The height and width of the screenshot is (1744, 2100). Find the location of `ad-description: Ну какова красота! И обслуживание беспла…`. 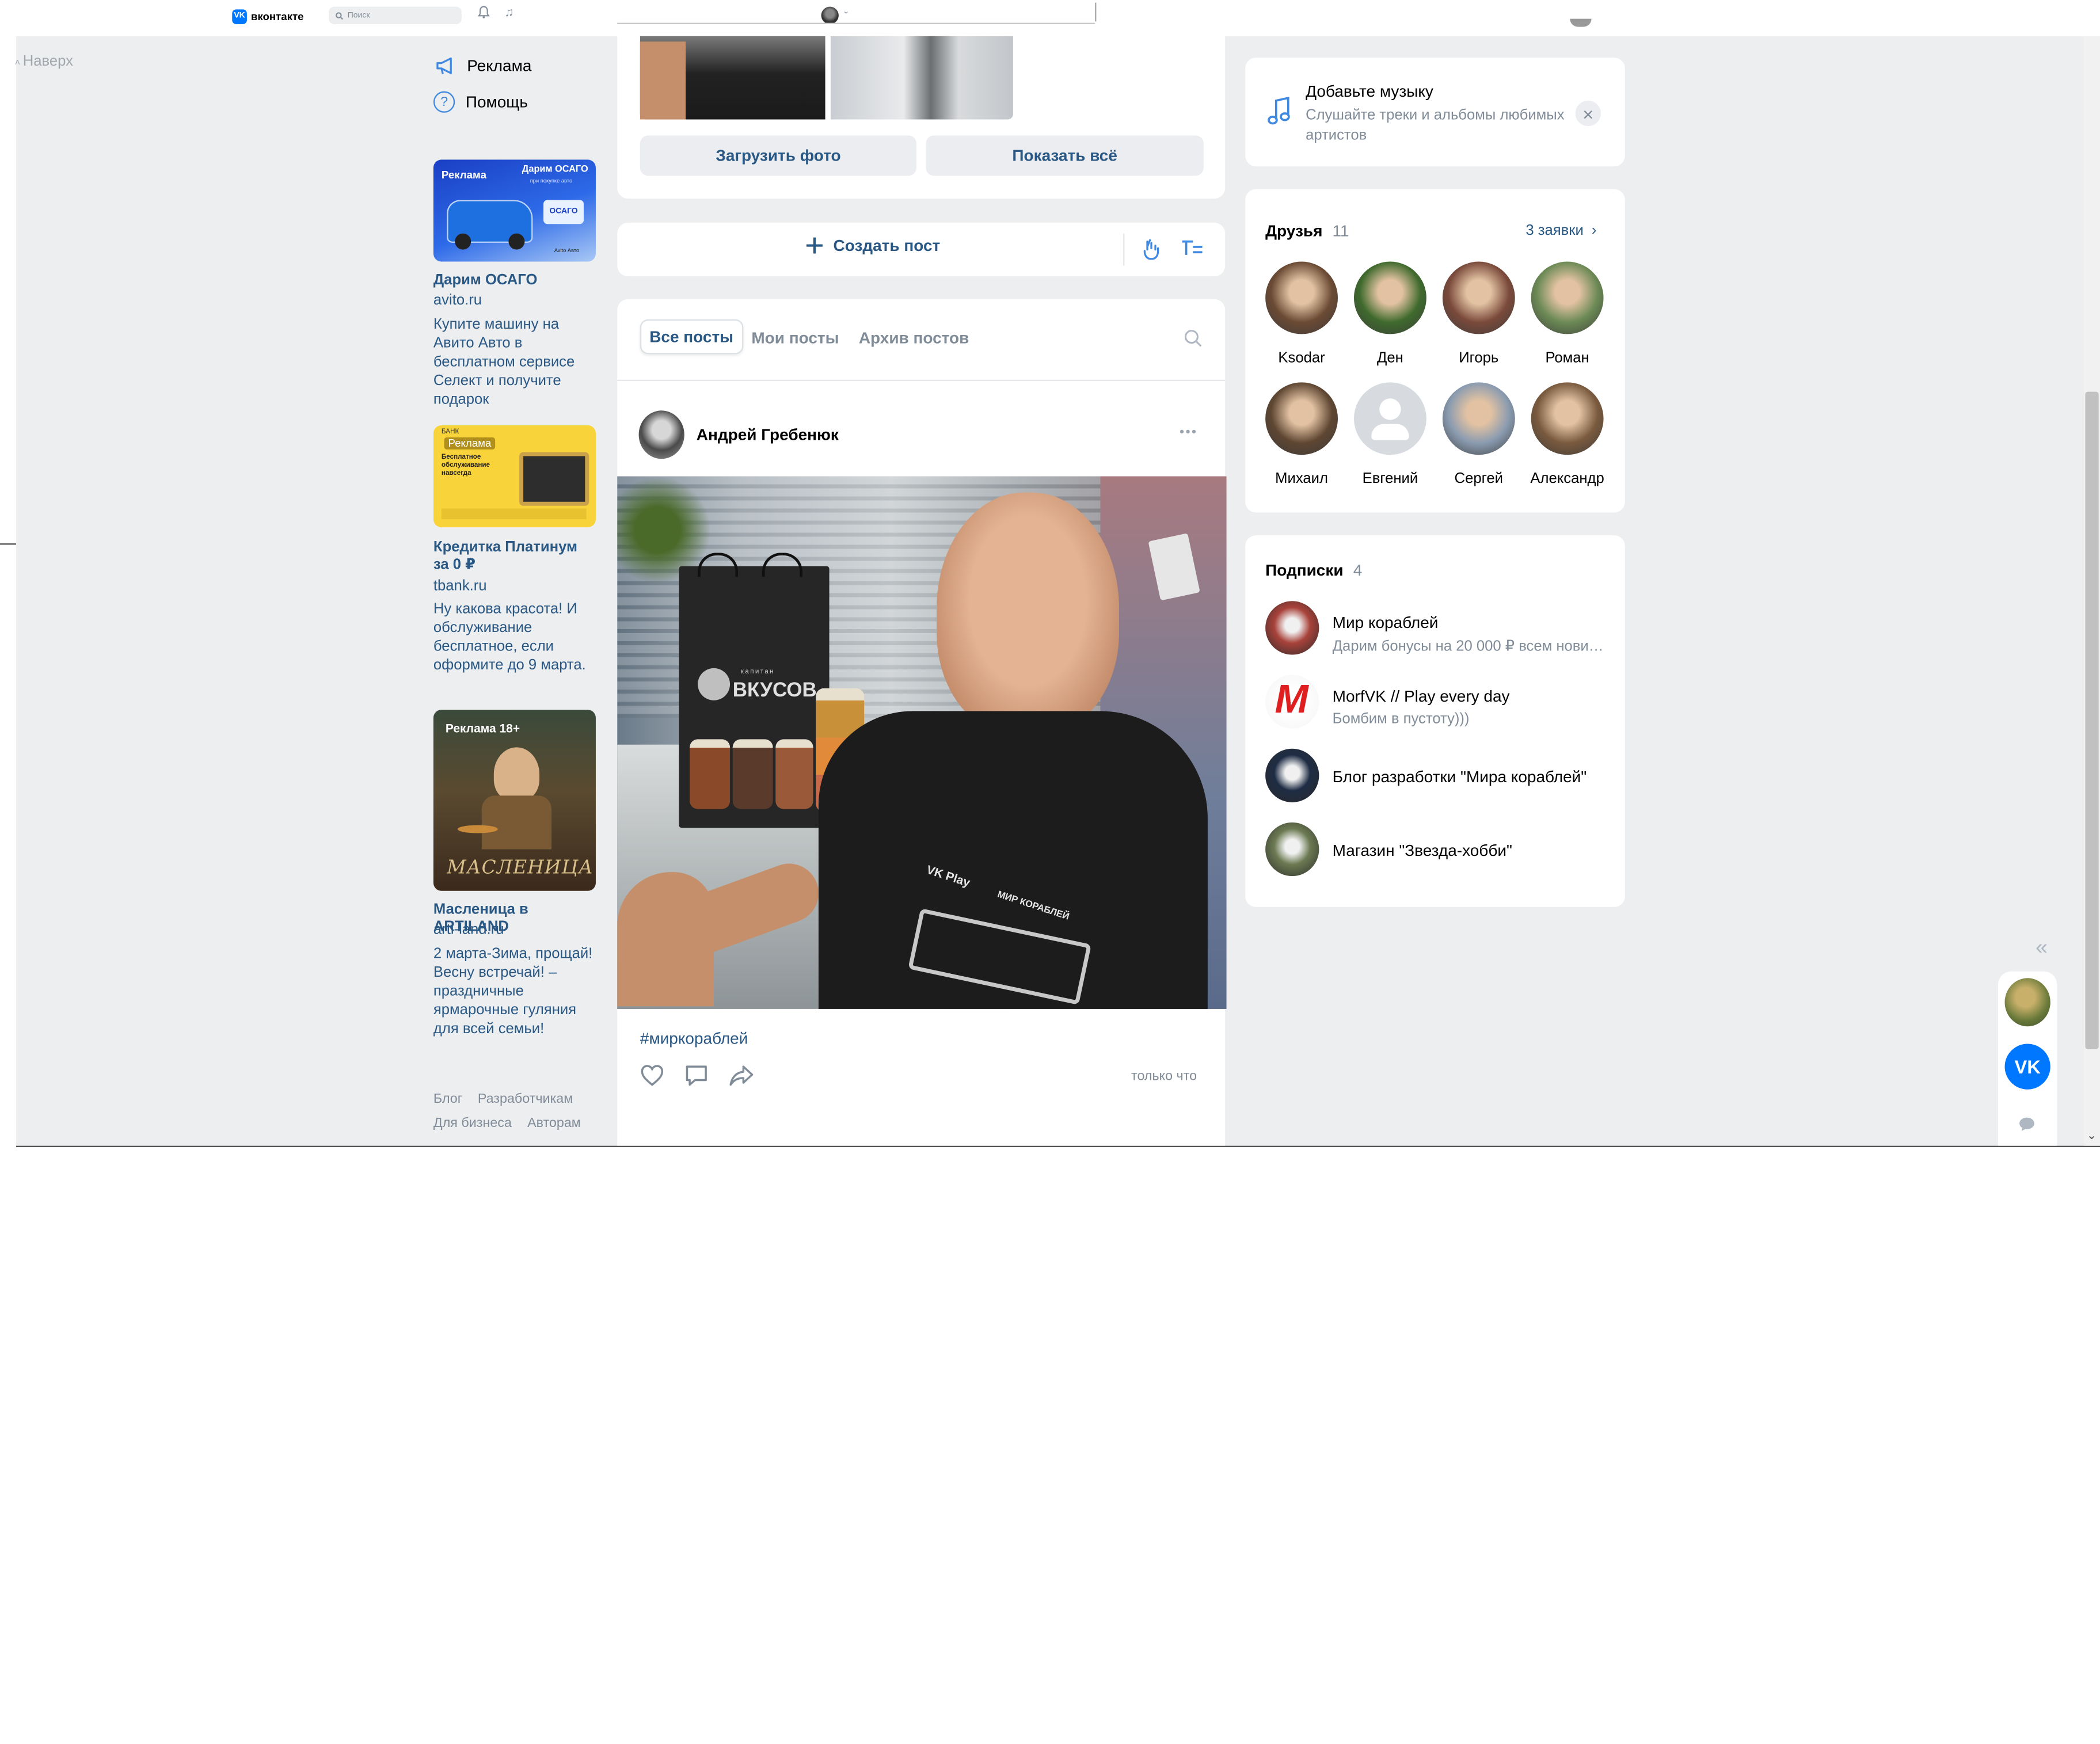

ad-description: Ну какова красота! И обслуживание беспла… is located at coordinates (514, 637).